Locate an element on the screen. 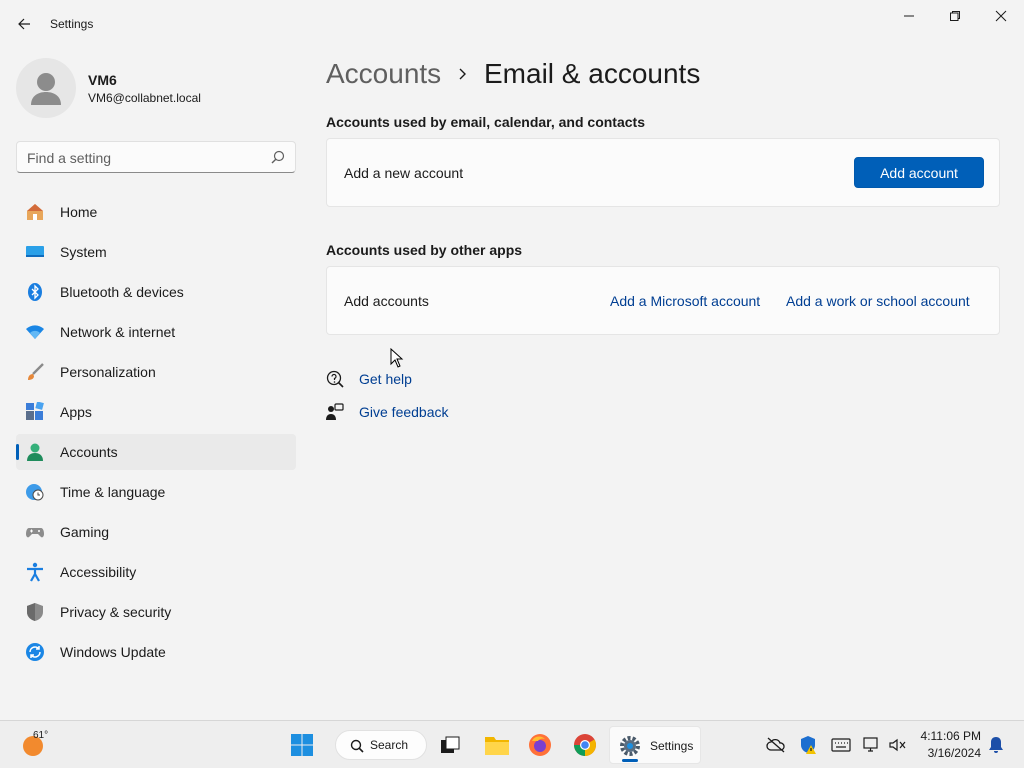  page-title: Email & accounts is located at coordinates (592, 73).